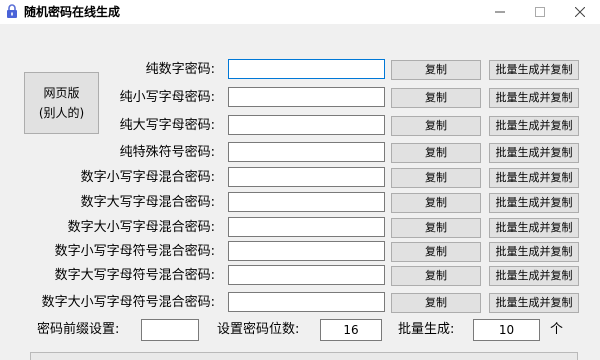 The width and height of the screenshot is (600, 360). I want to click on maximize-button, so click(540, 12).